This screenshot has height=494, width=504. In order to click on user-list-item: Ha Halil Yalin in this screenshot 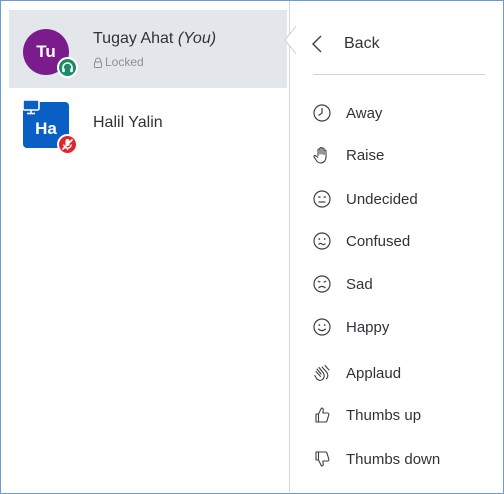, I will do `click(148, 128)`.